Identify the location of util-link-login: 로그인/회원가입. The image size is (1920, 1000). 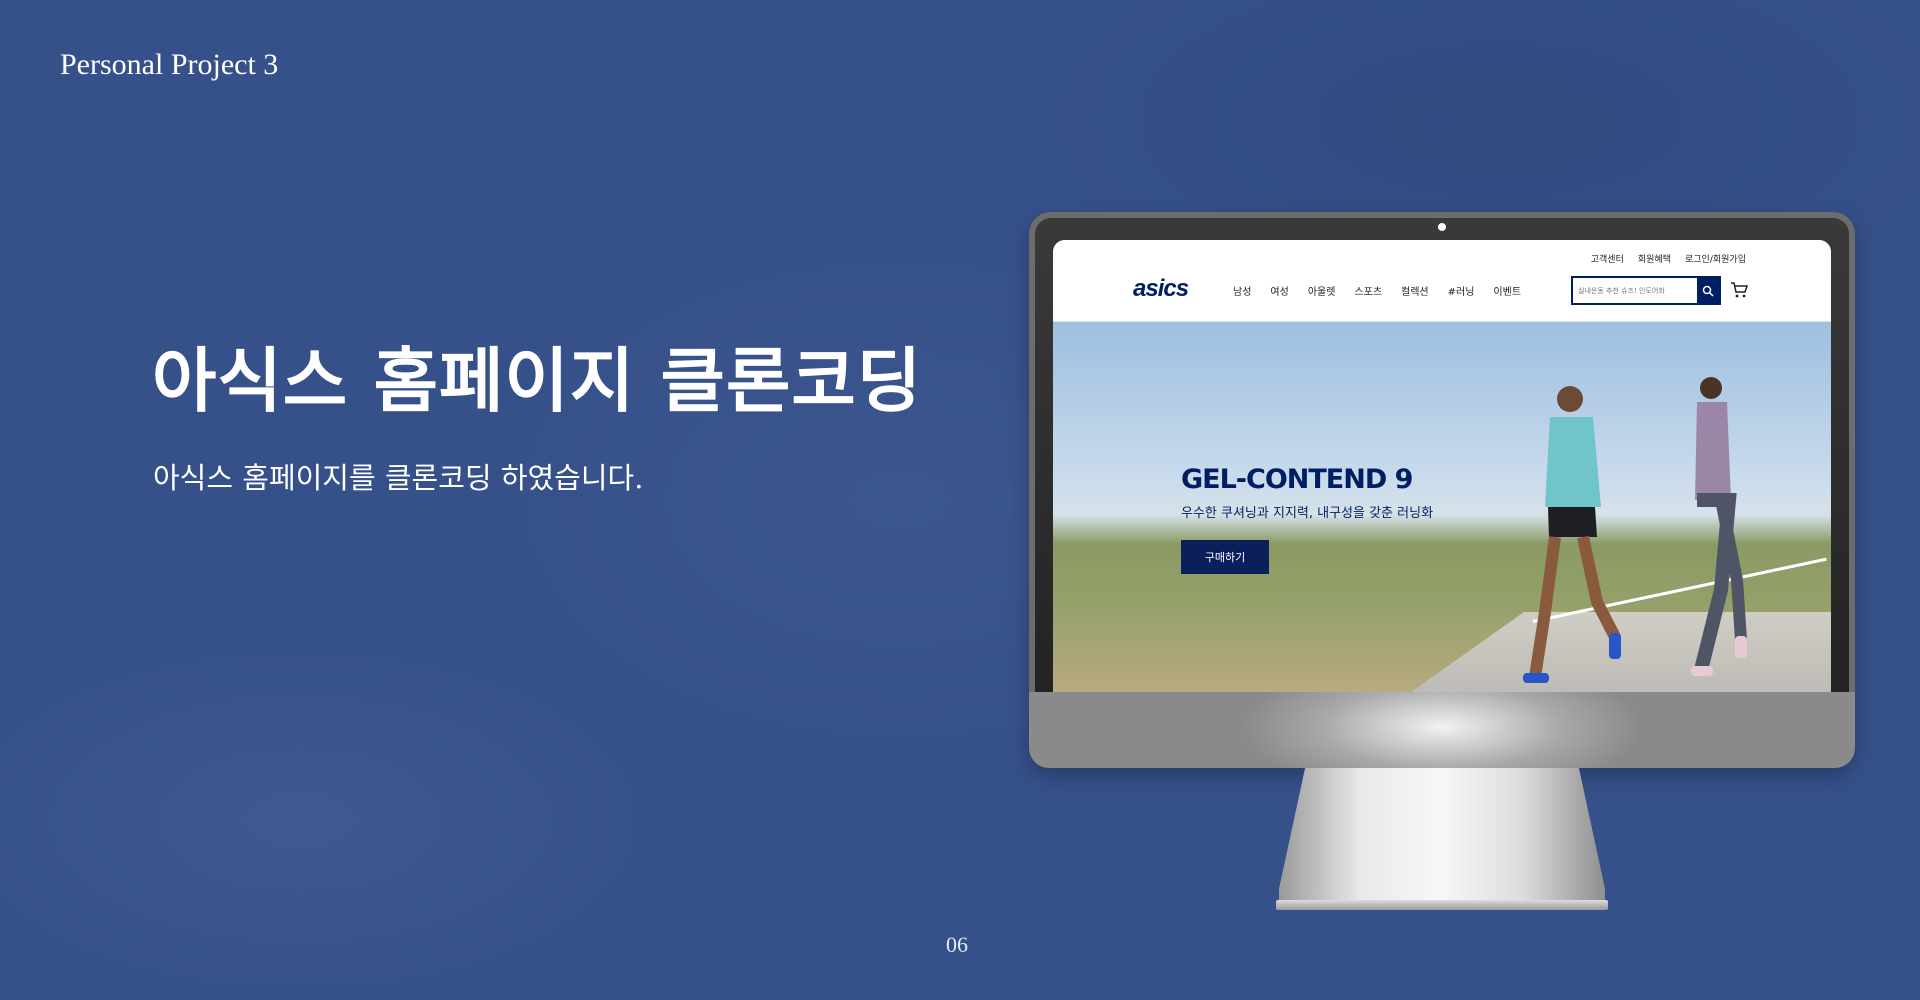
(1715, 258).